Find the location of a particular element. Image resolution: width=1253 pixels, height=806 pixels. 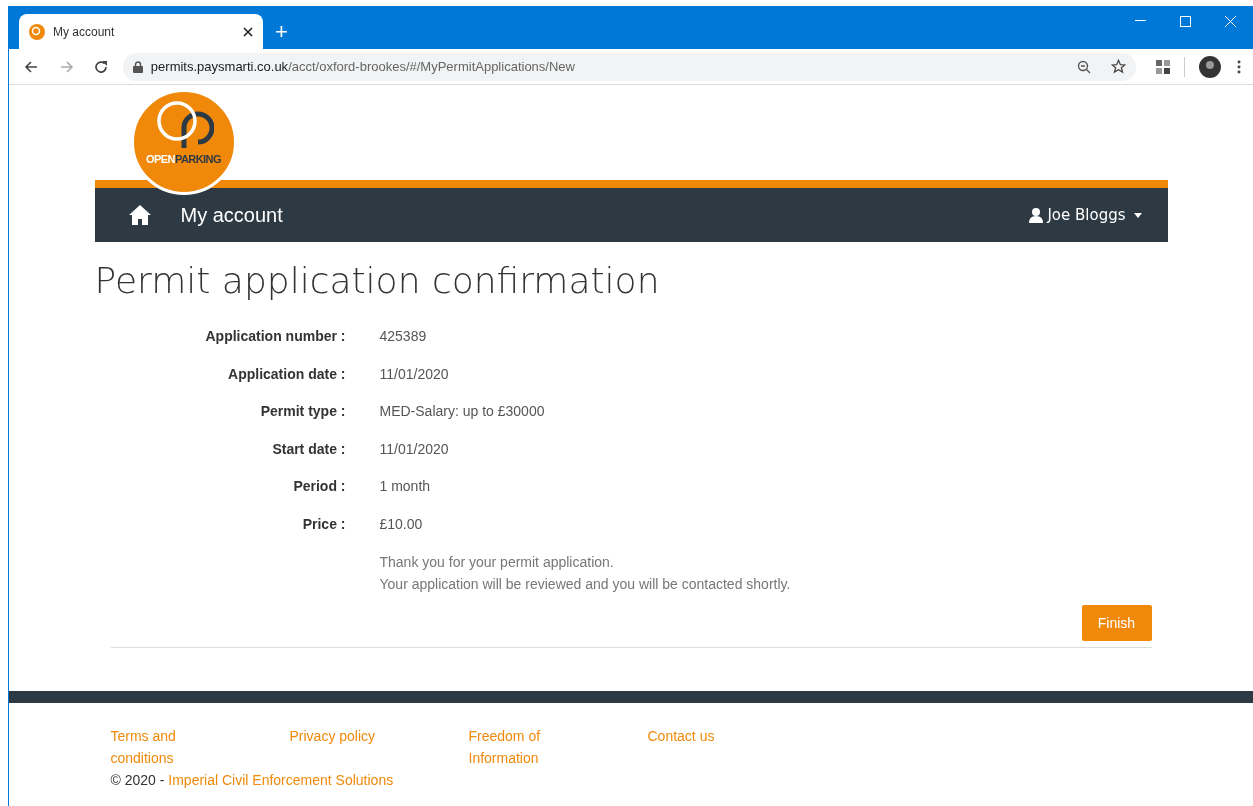

lock-icon is located at coordinates (137, 66).